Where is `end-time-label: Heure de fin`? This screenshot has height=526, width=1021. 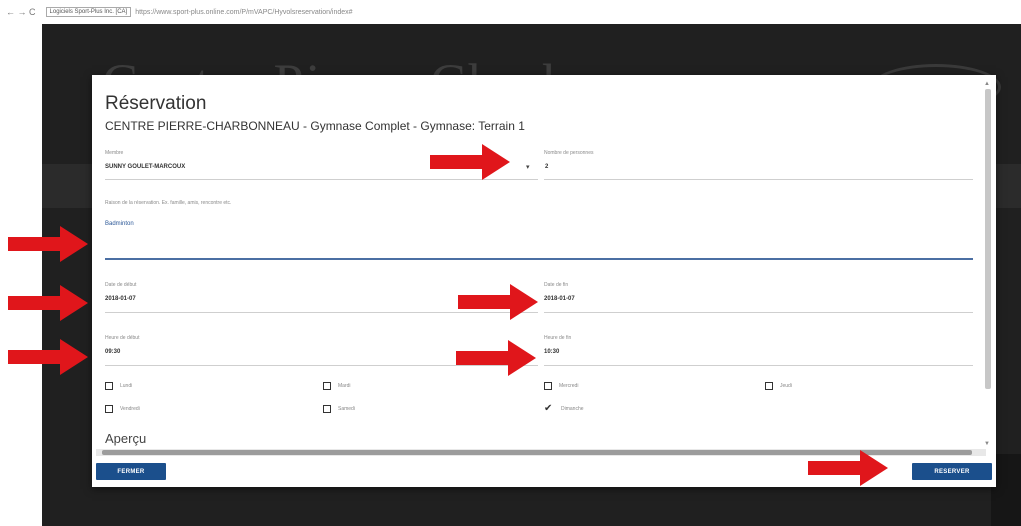 end-time-label: Heure de fin is located at coordinates (558, 338).